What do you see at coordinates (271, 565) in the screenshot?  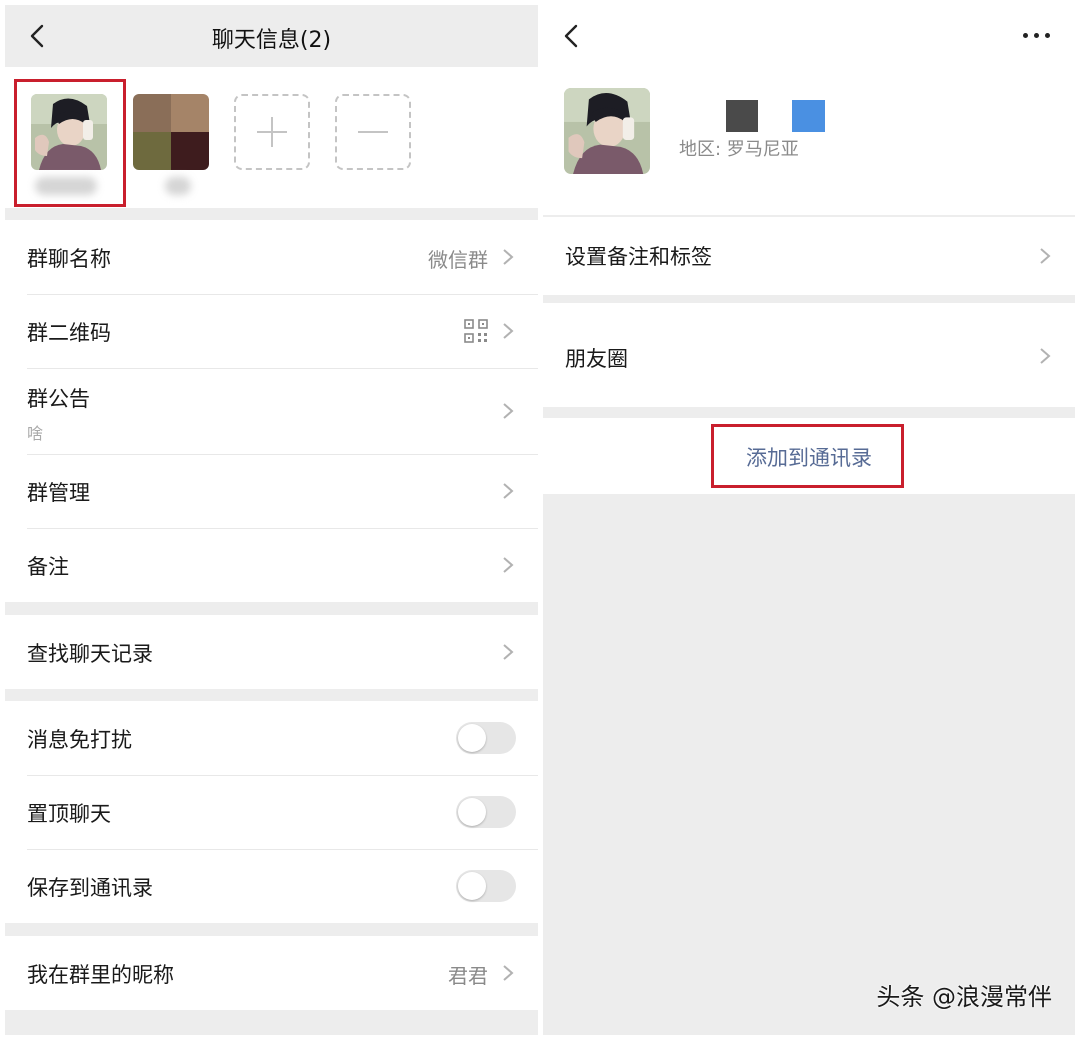 I see `remark-row: 备注` at bounding box center [271, 565].